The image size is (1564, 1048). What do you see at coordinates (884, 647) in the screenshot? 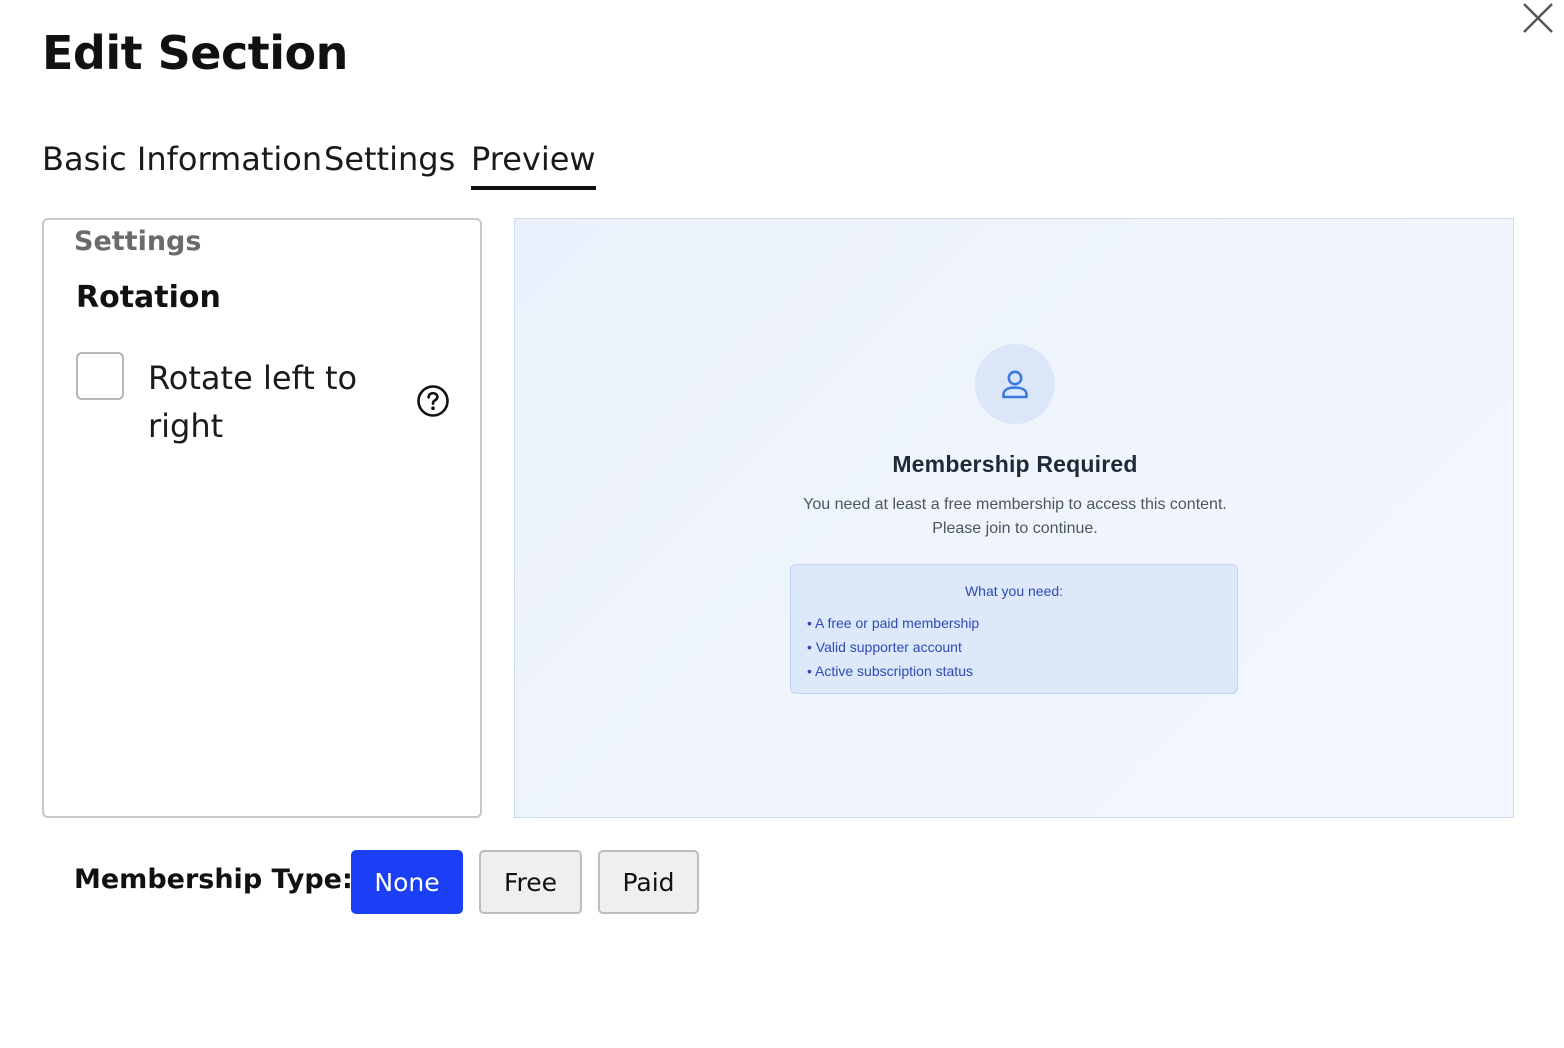
I see `list-item: • Valid supporter account` at bounding box center [884, 647].